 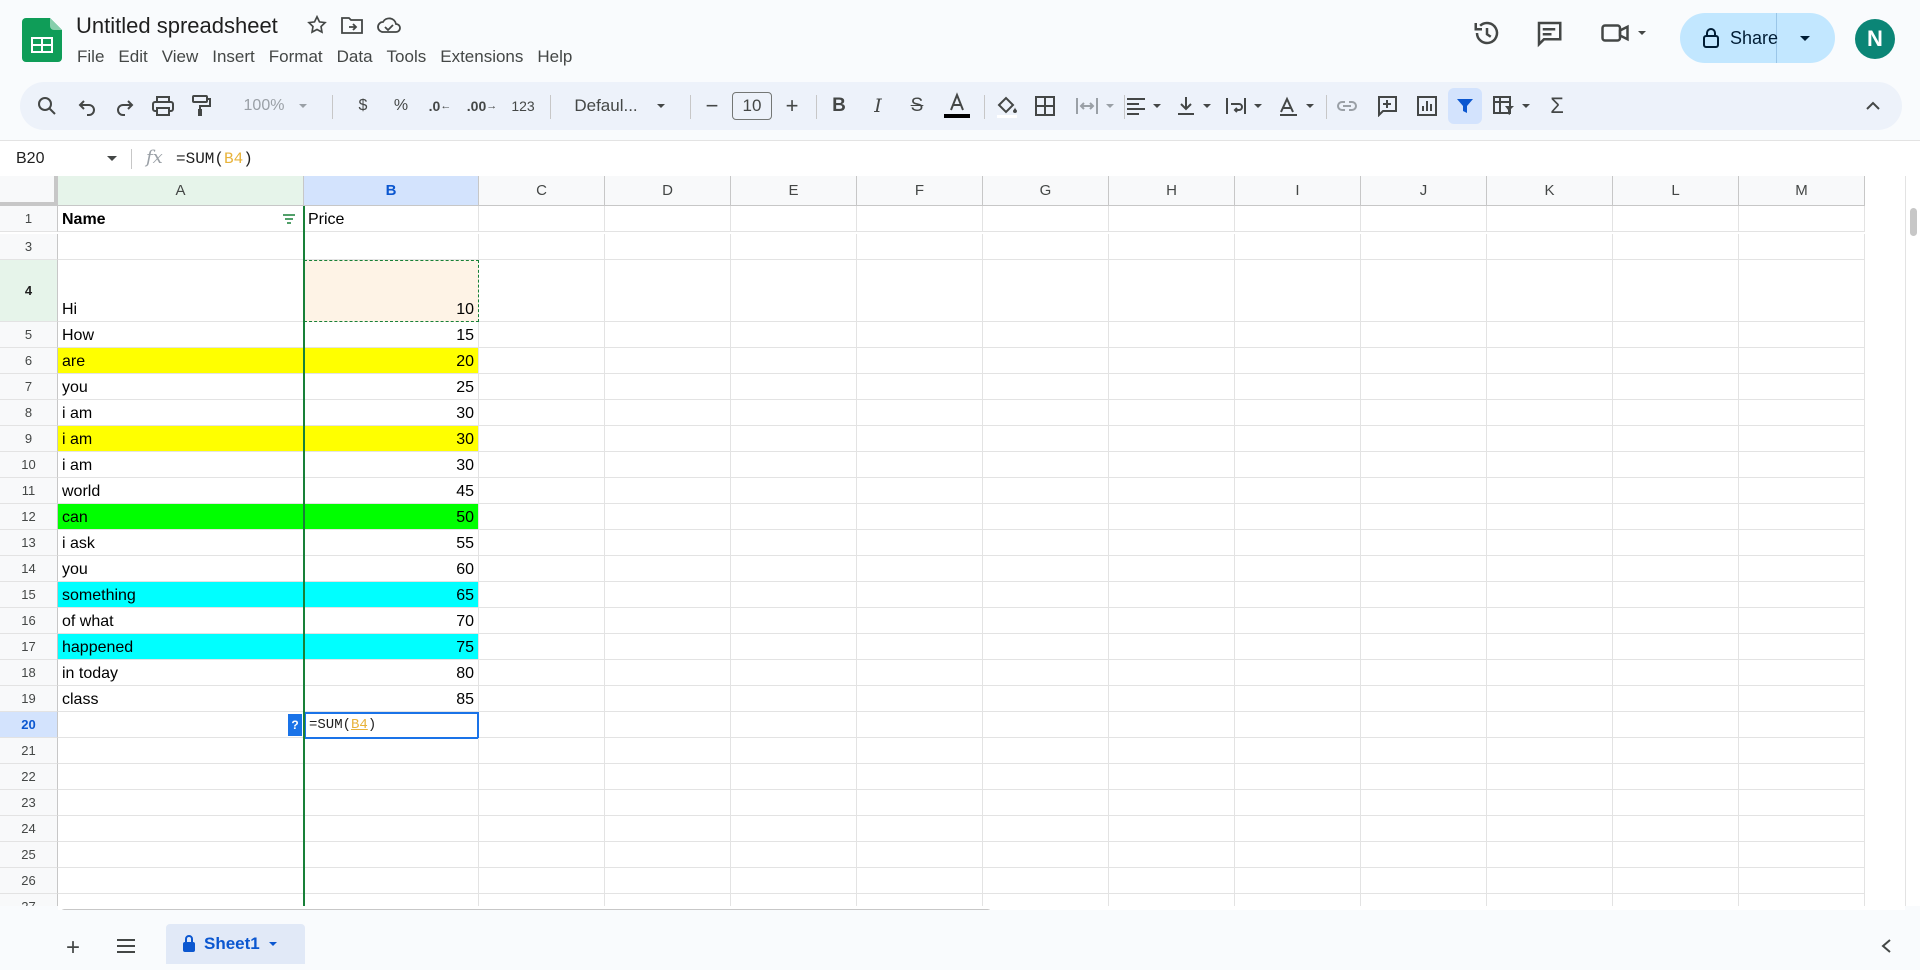 I want to click on cell-j23, so click(x=1424, y=803).